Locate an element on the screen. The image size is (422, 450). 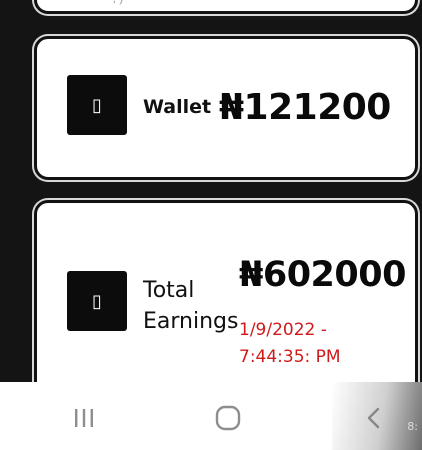
corner-clock-fragment: 8: is located at coordinates (412, 426).